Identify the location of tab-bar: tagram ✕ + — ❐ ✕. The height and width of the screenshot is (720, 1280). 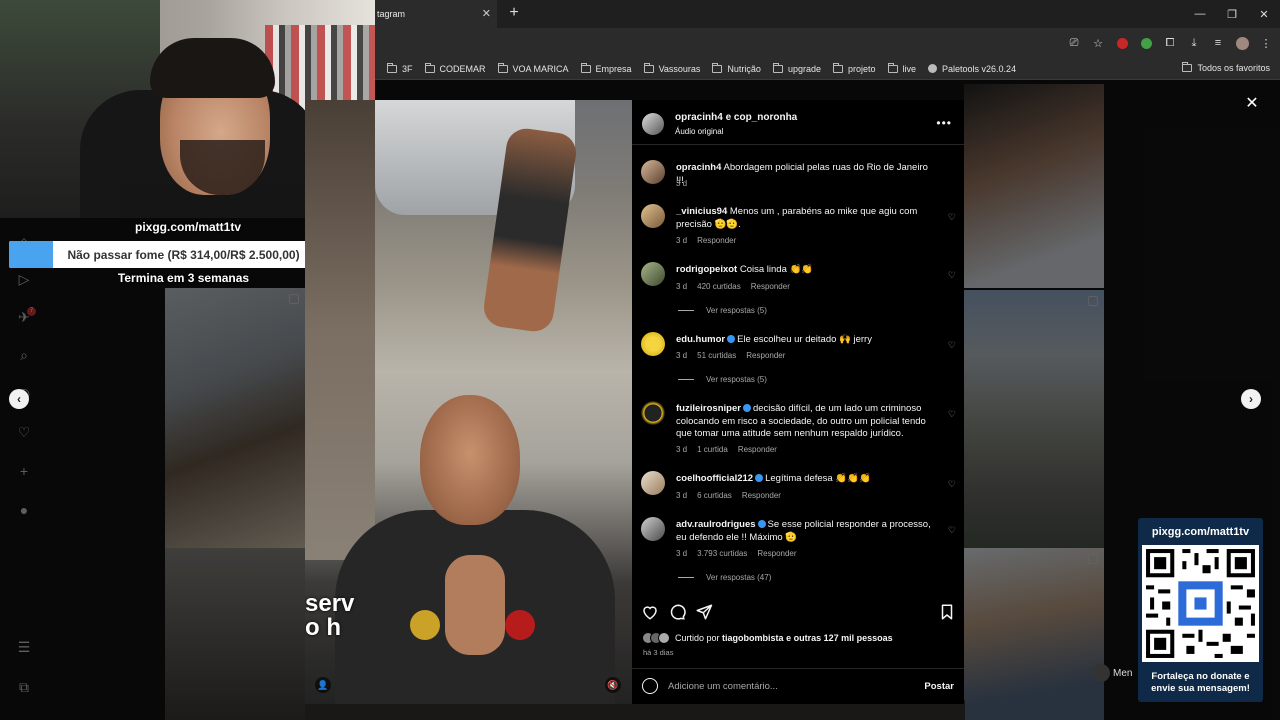
(827, 14).